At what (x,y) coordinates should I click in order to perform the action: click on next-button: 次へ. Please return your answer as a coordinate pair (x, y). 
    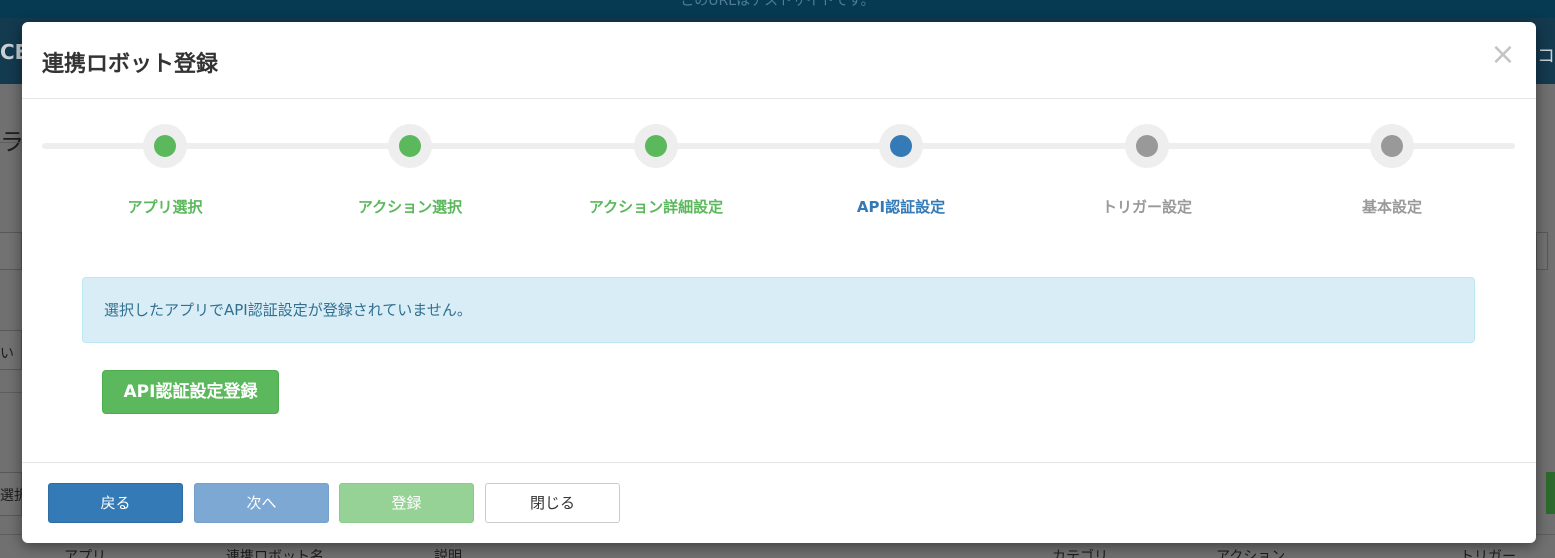
    Looking at the image, I should click on (261, 503).